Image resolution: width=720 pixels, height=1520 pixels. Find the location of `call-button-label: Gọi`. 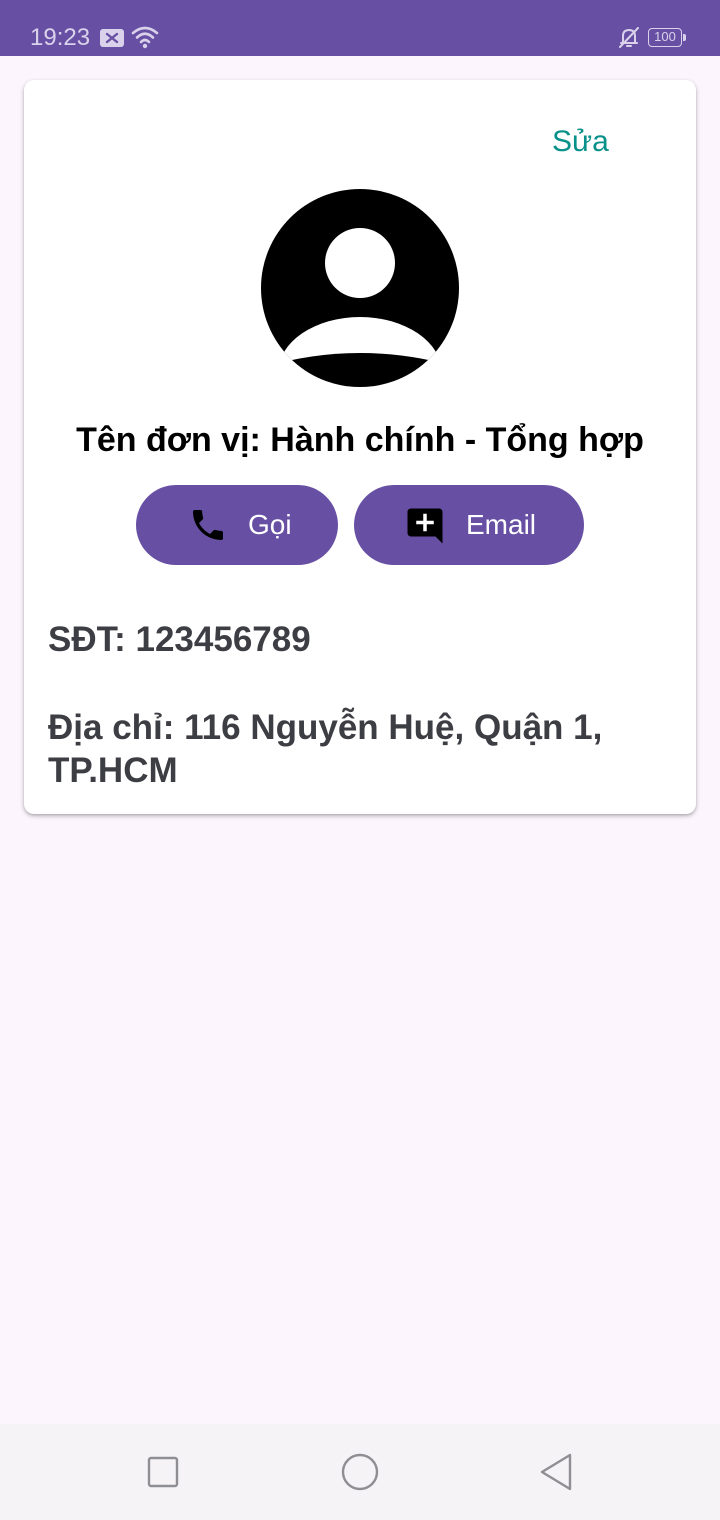

call-button-label: Gọi is located at coordinates (270, 524).